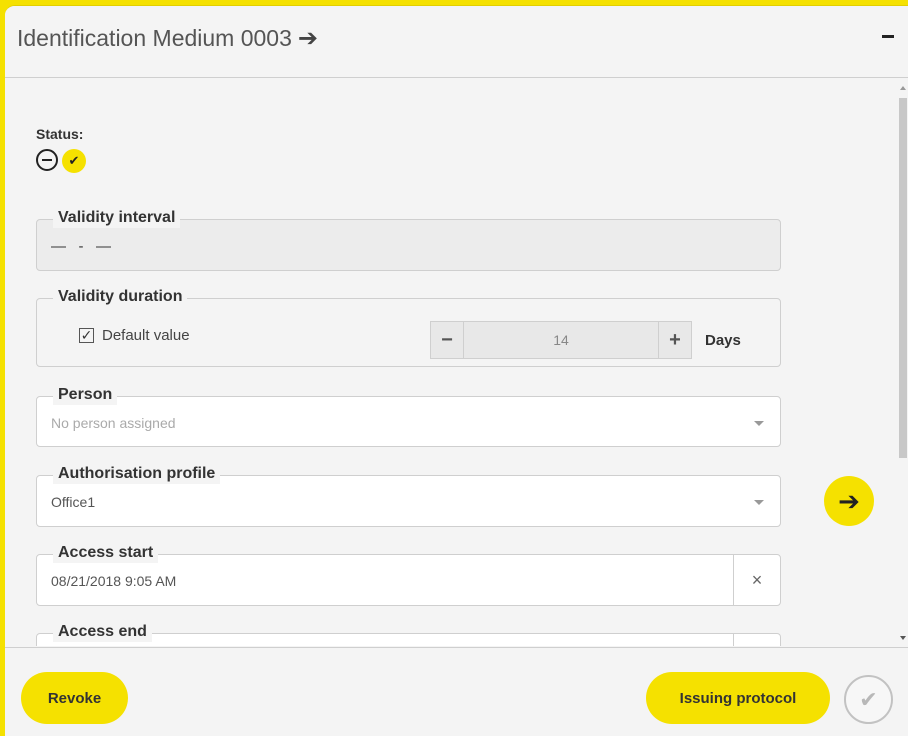 Image resolution: width=908 pixels, height=736 pixels. What do you see at coordinates (756, 640) in the screenshot?
I see `access-end-clear-button` at bounding box center [756, 640].